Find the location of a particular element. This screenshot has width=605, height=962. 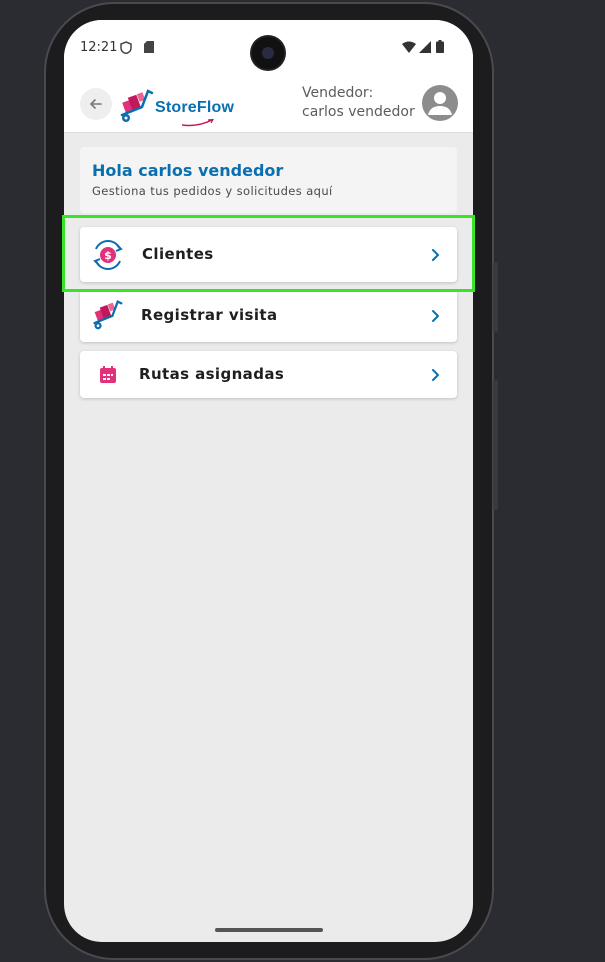

menu-item-rutas-asignadas: Rutas asignadas is located at coordinates (268, 374).